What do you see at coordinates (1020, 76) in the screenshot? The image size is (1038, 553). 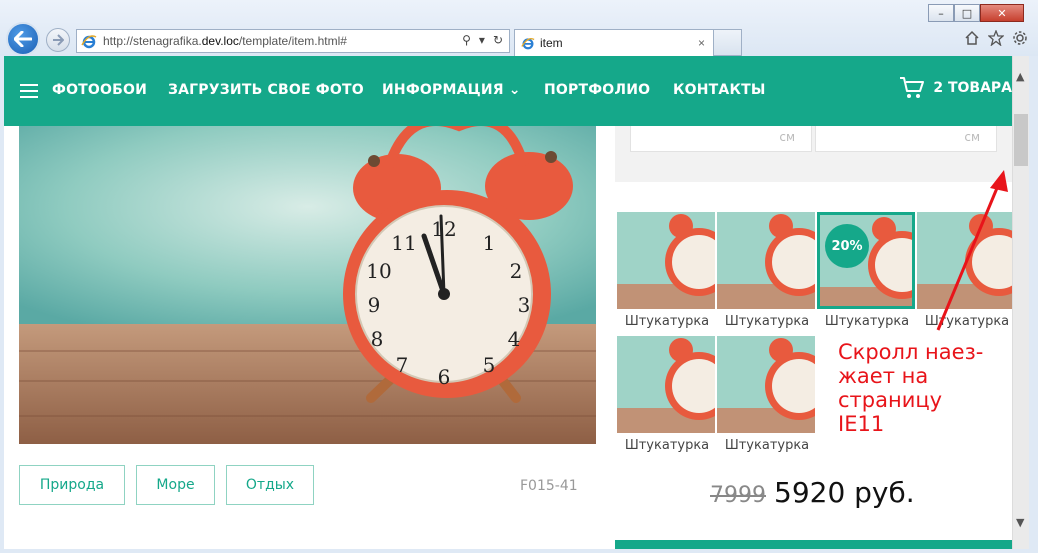 I see `scroll-up-icon: ▲` at bounding box center [1020, 76].